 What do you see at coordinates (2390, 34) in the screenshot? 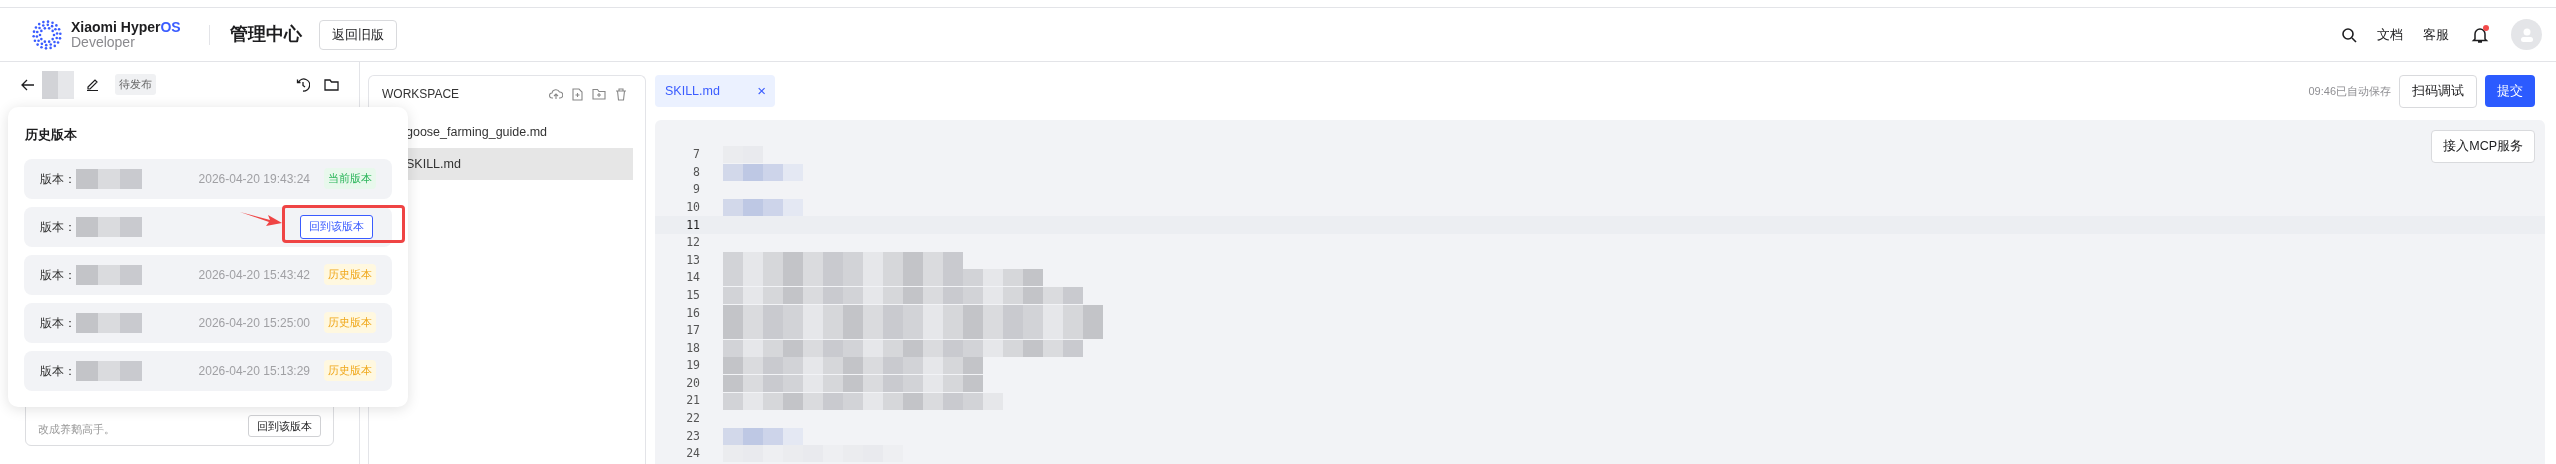
I see `nav-link: 文档` at bounding box center [2390, 34].